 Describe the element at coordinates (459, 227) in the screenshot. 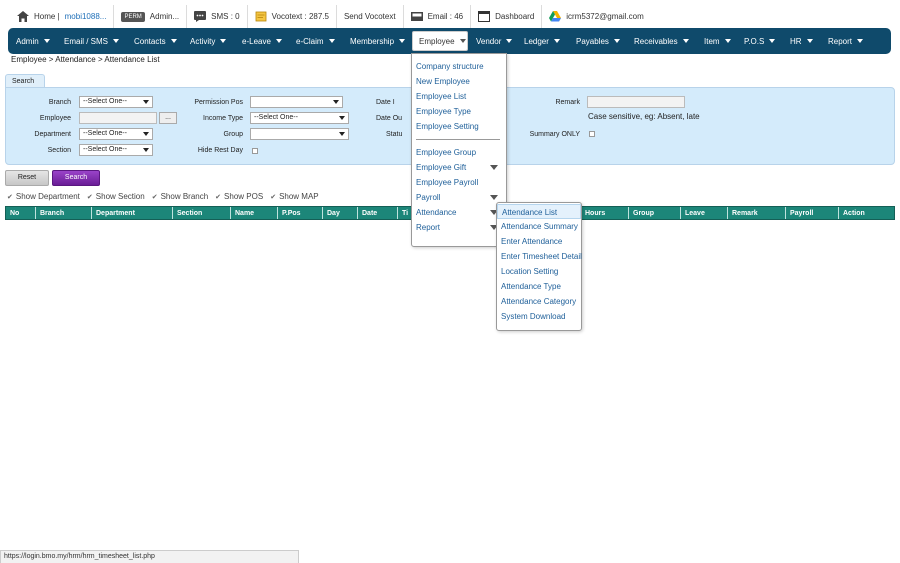

I see `menu-item-report: Report` at that location.